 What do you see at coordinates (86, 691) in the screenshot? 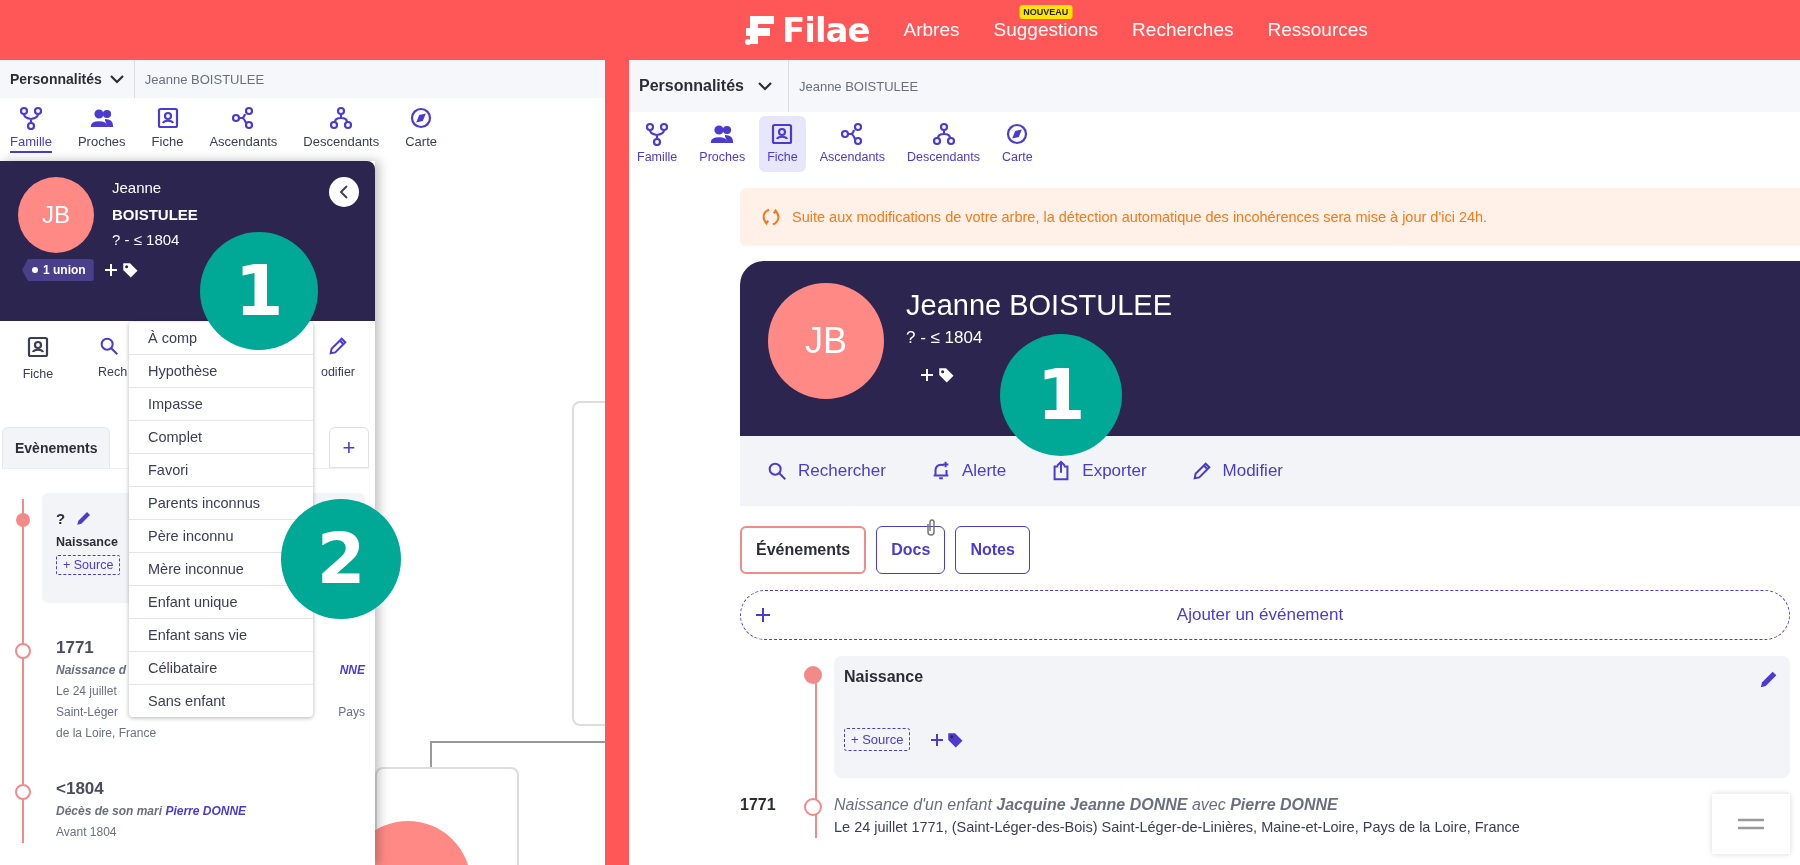
I see `event-detail: Le 24 juillet` at bounding box center [86, 691].